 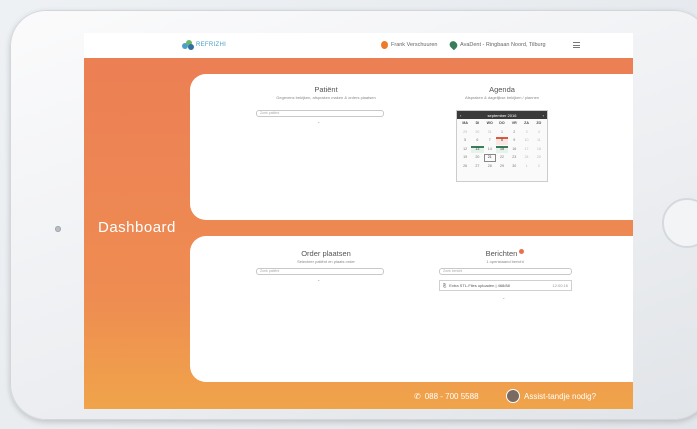 What do you see at coordinates (414, 45) in the screenshot?
I see `user-name: Frank Verschuuren` at bounding box center [414, 45].